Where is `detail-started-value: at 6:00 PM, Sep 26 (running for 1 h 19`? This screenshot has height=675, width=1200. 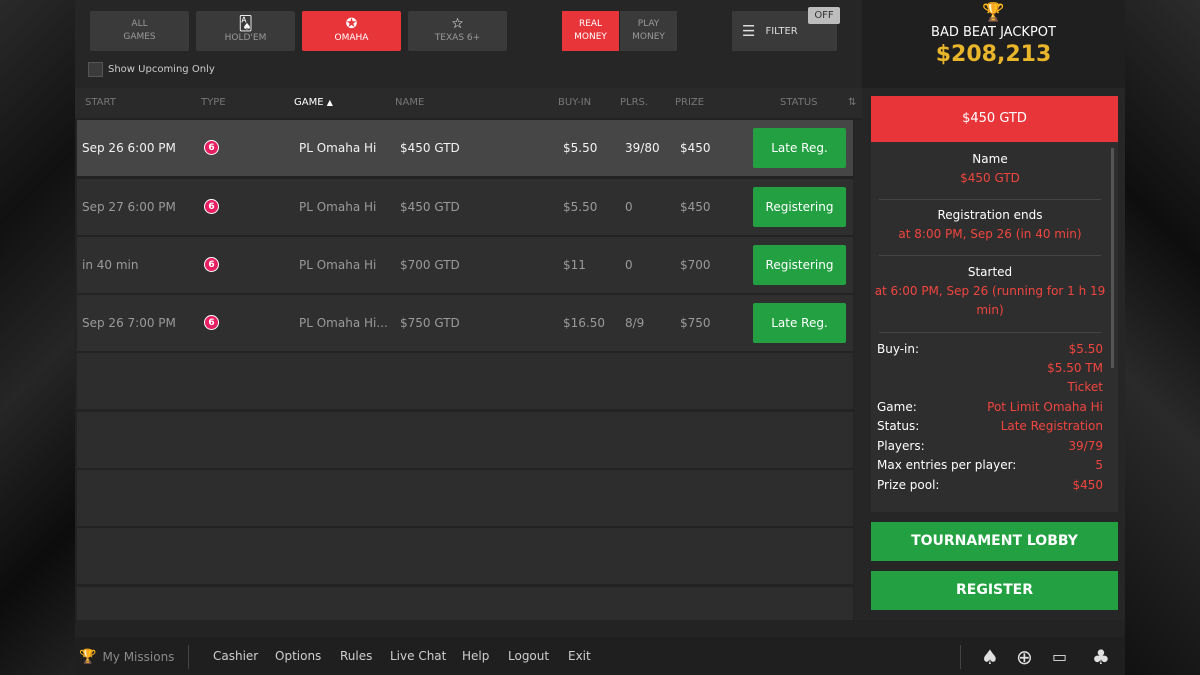
detail-started-value: at 6:00 PM, Sep 26 (running for 1 h 19 is located at coordinates (990, 291).